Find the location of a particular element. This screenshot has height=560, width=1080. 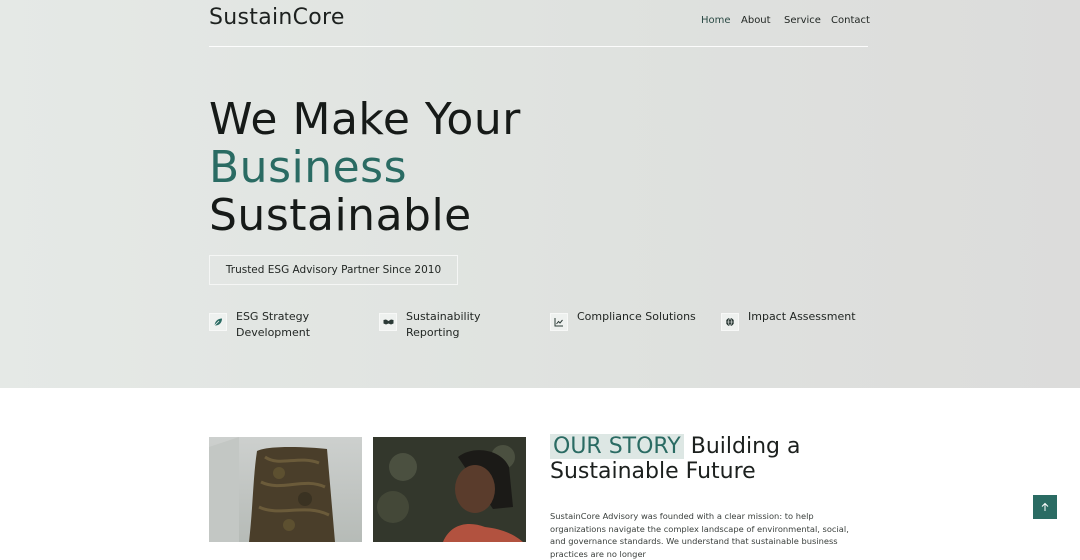

nav-divider is located at coordinates (538, 46).